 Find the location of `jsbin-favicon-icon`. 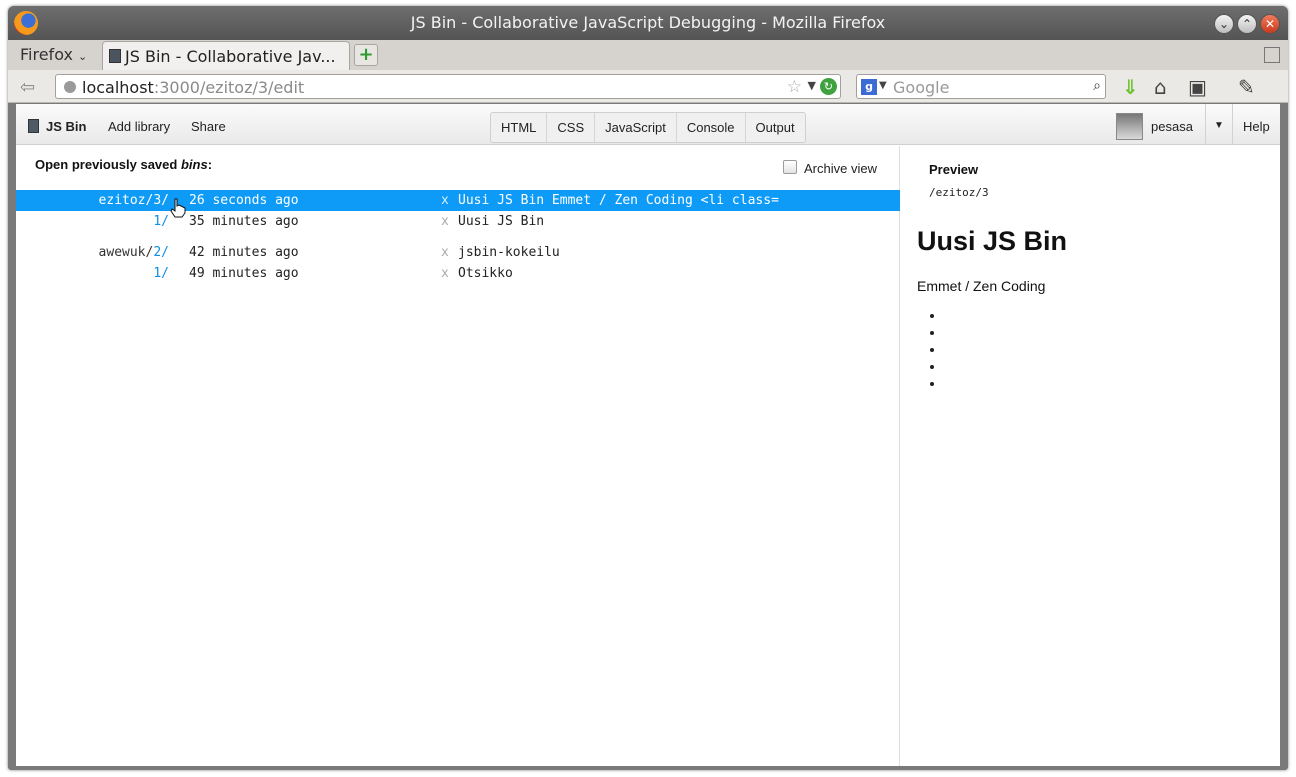

jsbin-favicon-icon is located at coordinates (115, 56).